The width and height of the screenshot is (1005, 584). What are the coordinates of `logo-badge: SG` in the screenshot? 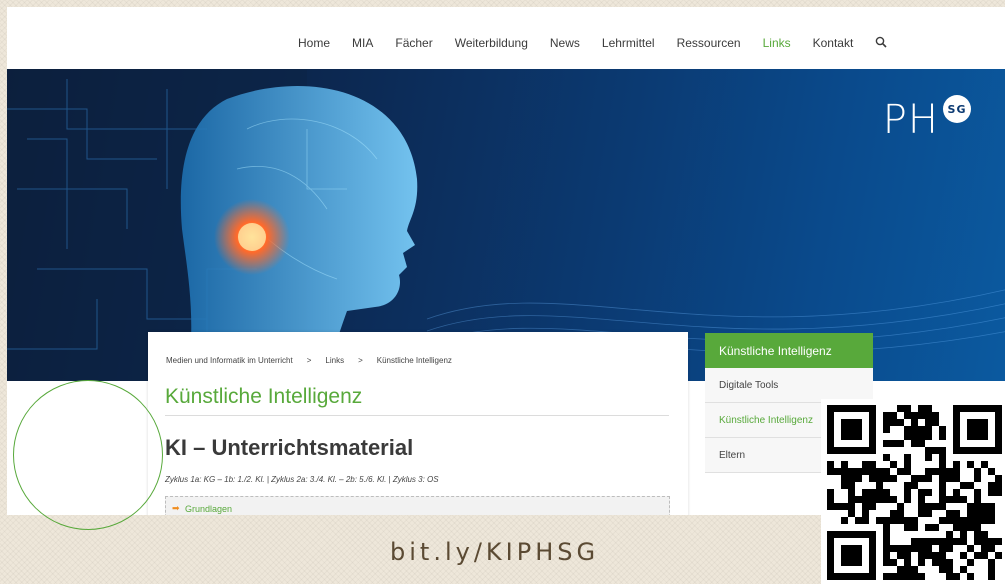 It's located at (957, 109).